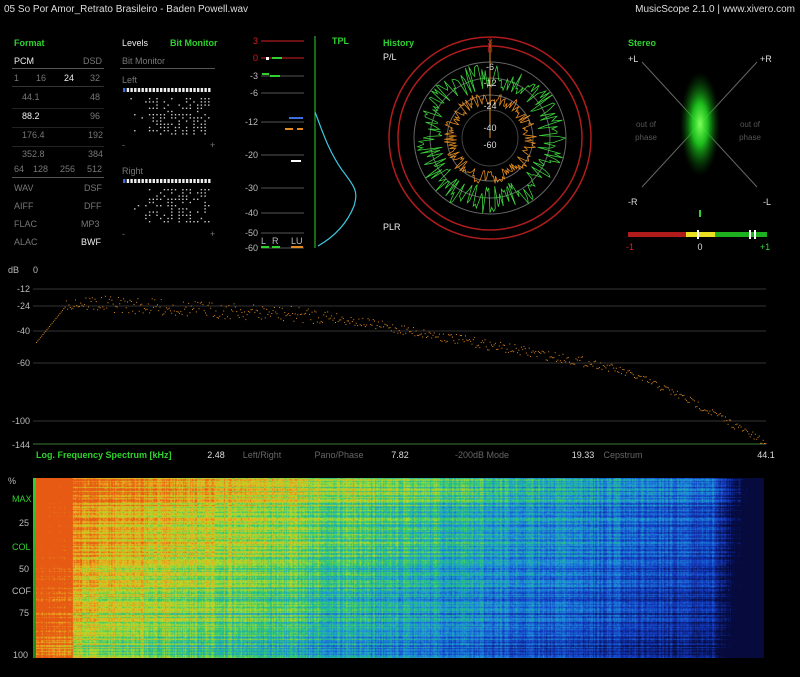 The height and width of the screenshot is (677, 800). Describe the element at coordinates (135, 43) in the screenshot. I see `levels-tab: Levels` at that location.